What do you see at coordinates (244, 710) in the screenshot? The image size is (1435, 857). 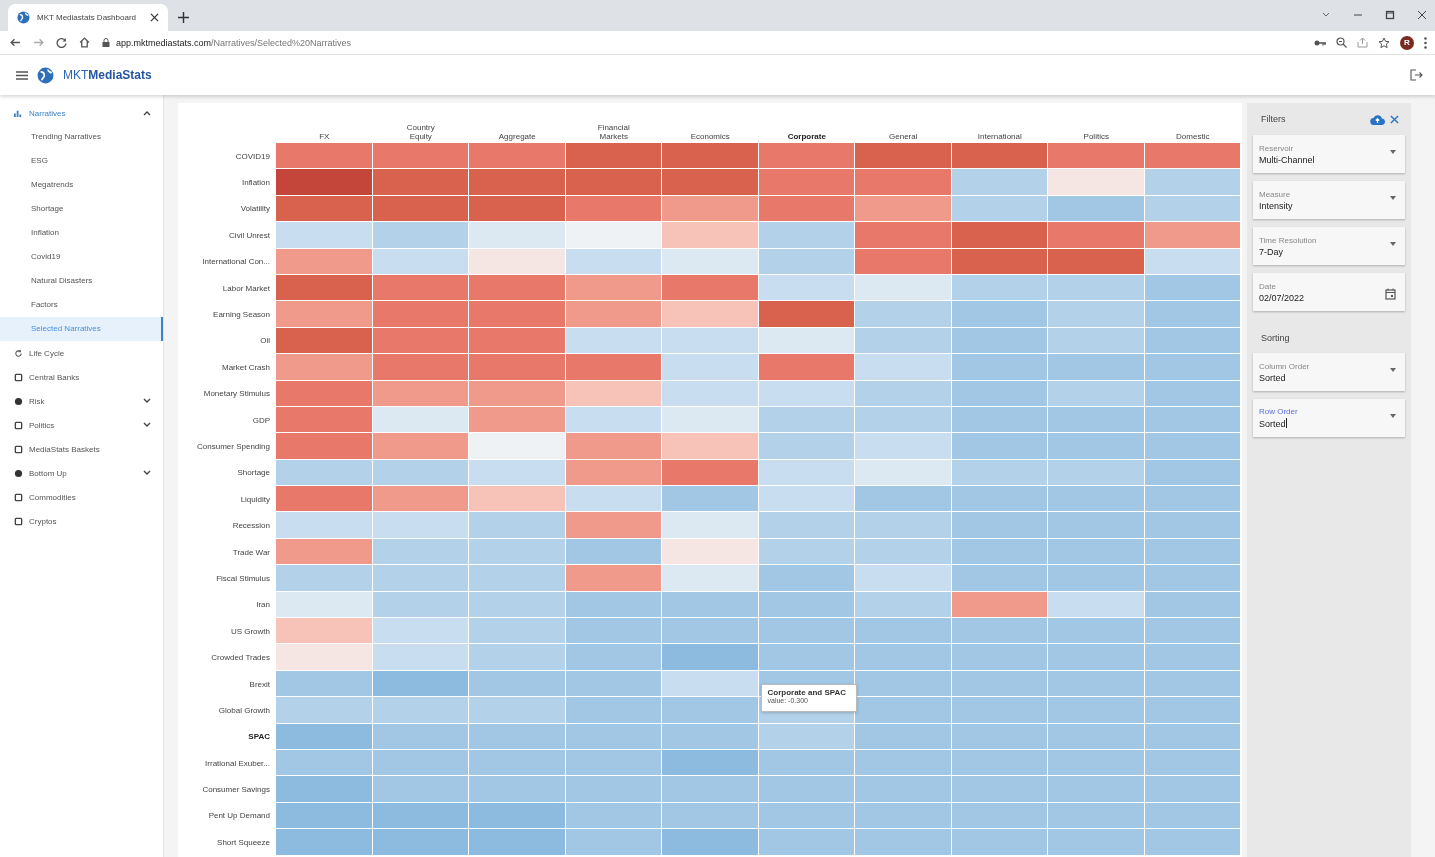 I see `row-label: Global Growth` at bounding box center [244, 710].